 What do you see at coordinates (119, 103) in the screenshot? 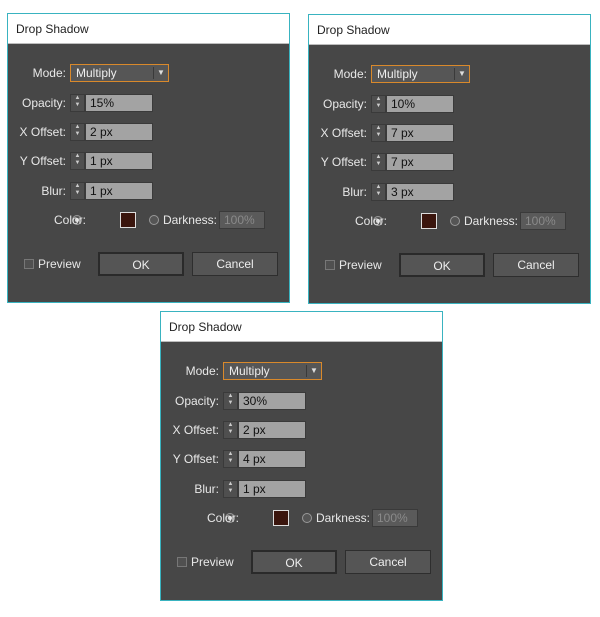
I see `opacity-input: 15%` at bounding box center [119, 103].